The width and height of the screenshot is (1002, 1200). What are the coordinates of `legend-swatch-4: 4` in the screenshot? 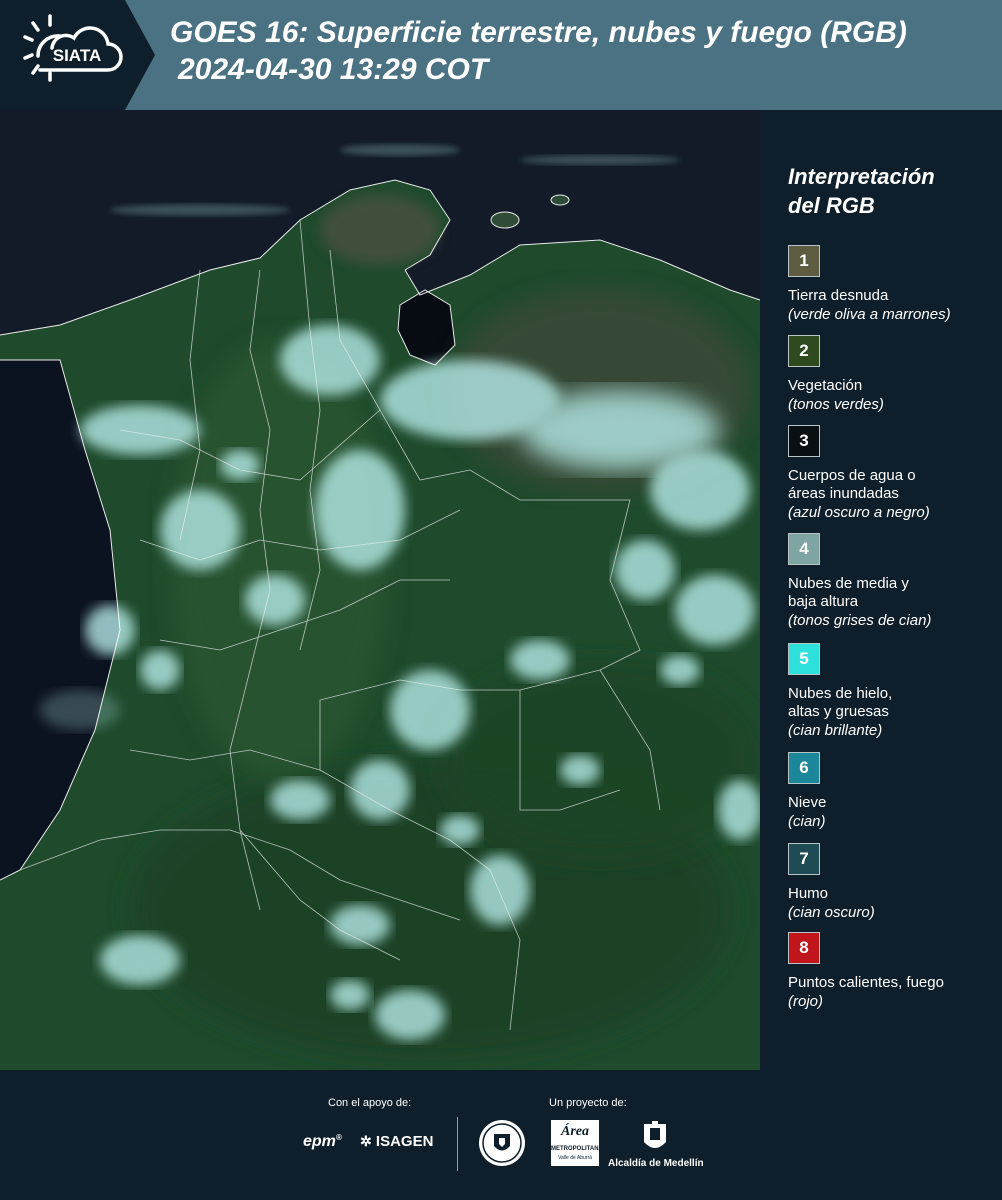 It's located at (804, 549).